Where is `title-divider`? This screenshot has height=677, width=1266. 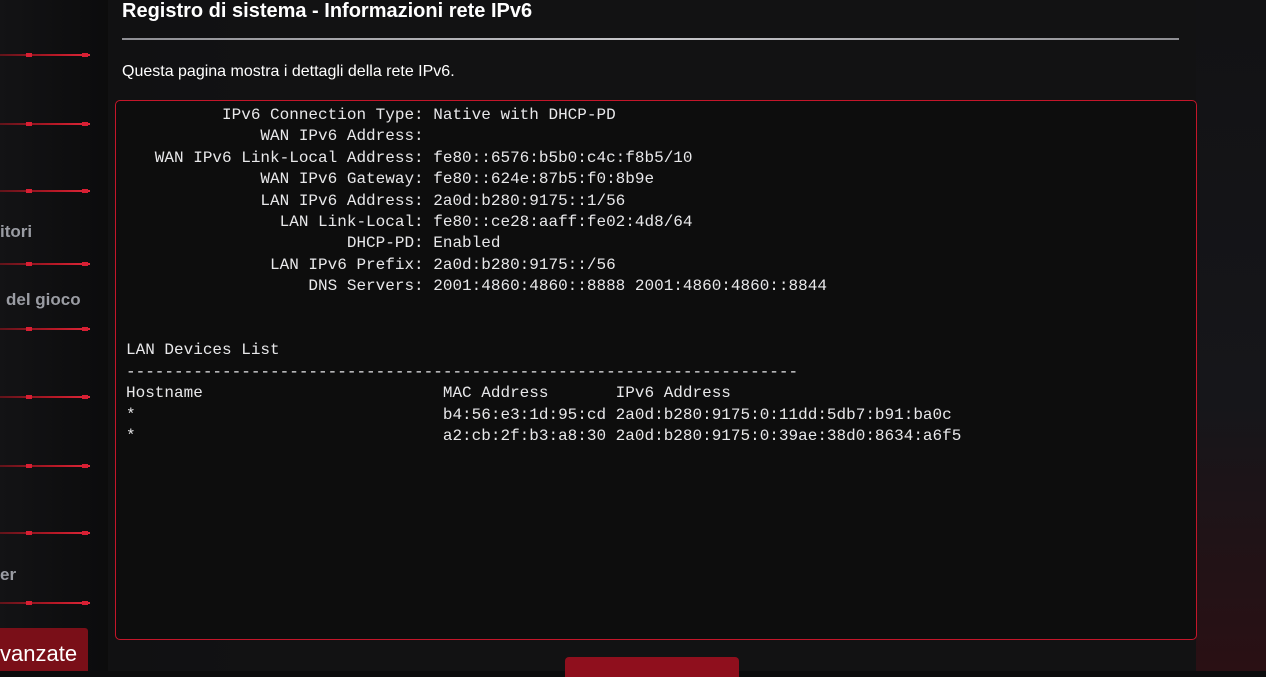
title-divider is located at coordinates (650, 39).